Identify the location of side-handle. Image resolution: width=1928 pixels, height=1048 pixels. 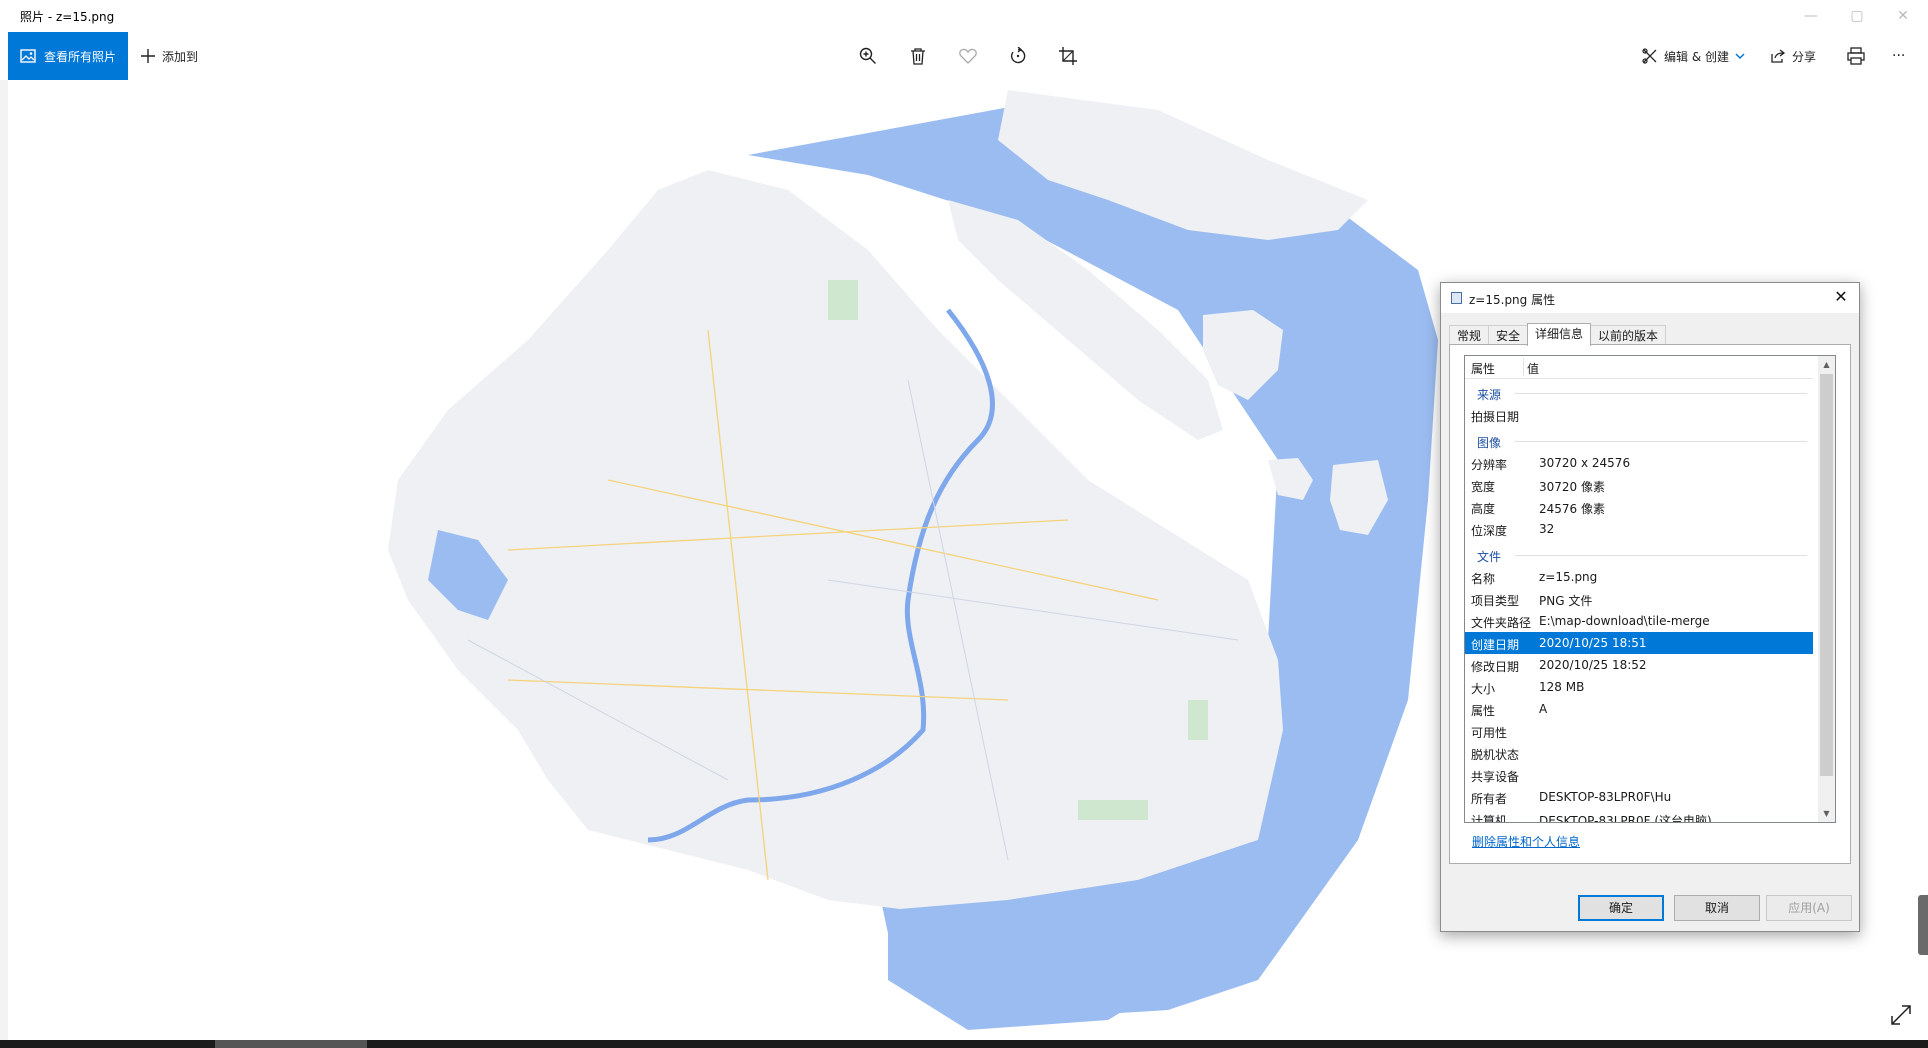
(1923, 925).